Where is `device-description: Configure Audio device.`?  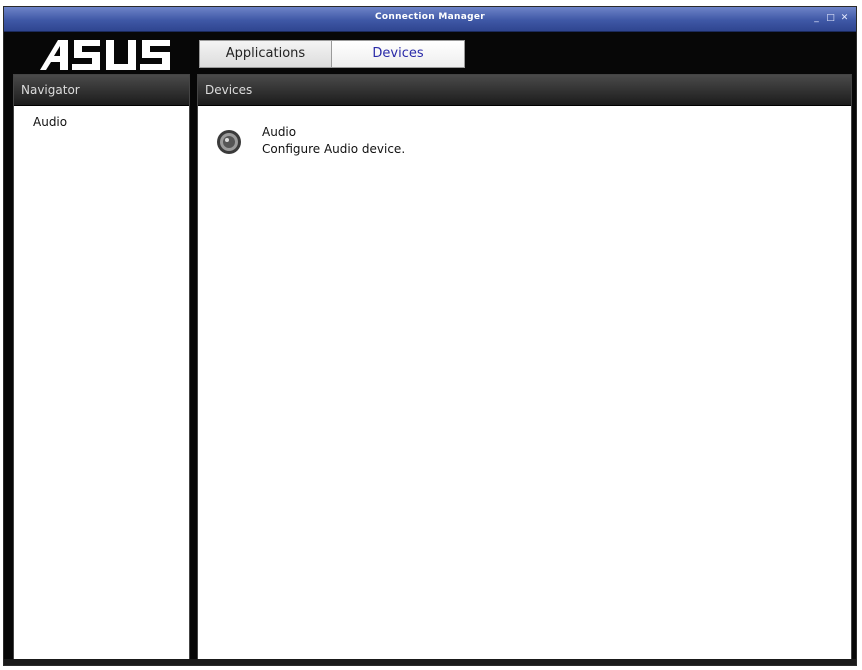
device-description: Configure Audio device. is located at coordinates (334, 149).